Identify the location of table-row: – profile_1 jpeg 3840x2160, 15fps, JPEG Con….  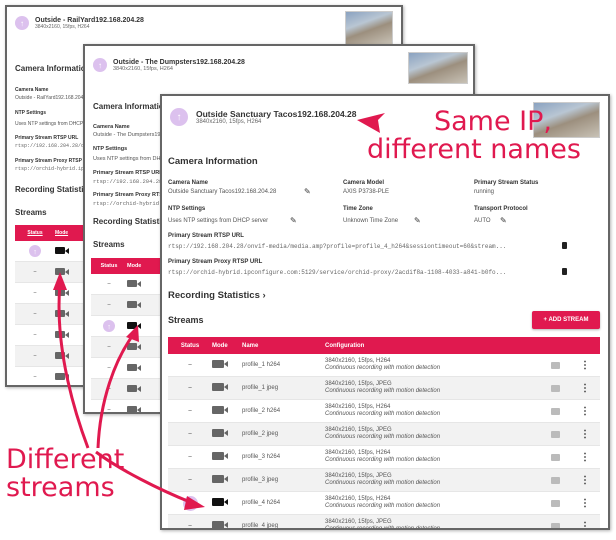
(384, 388).